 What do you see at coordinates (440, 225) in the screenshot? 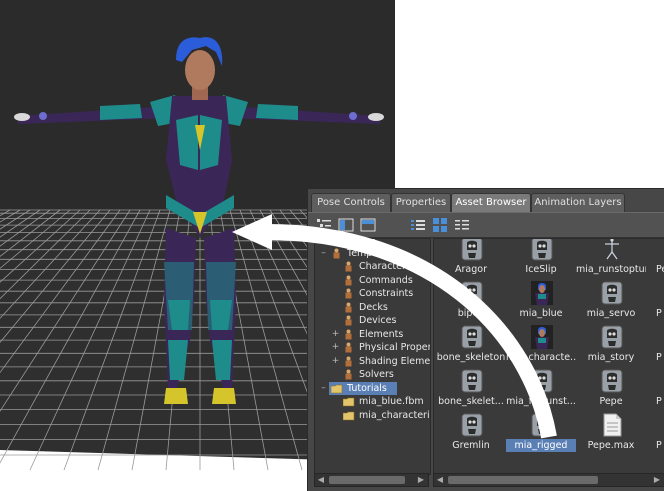
I see `thumbnail-view-icon` at bounding box center [440, 225].